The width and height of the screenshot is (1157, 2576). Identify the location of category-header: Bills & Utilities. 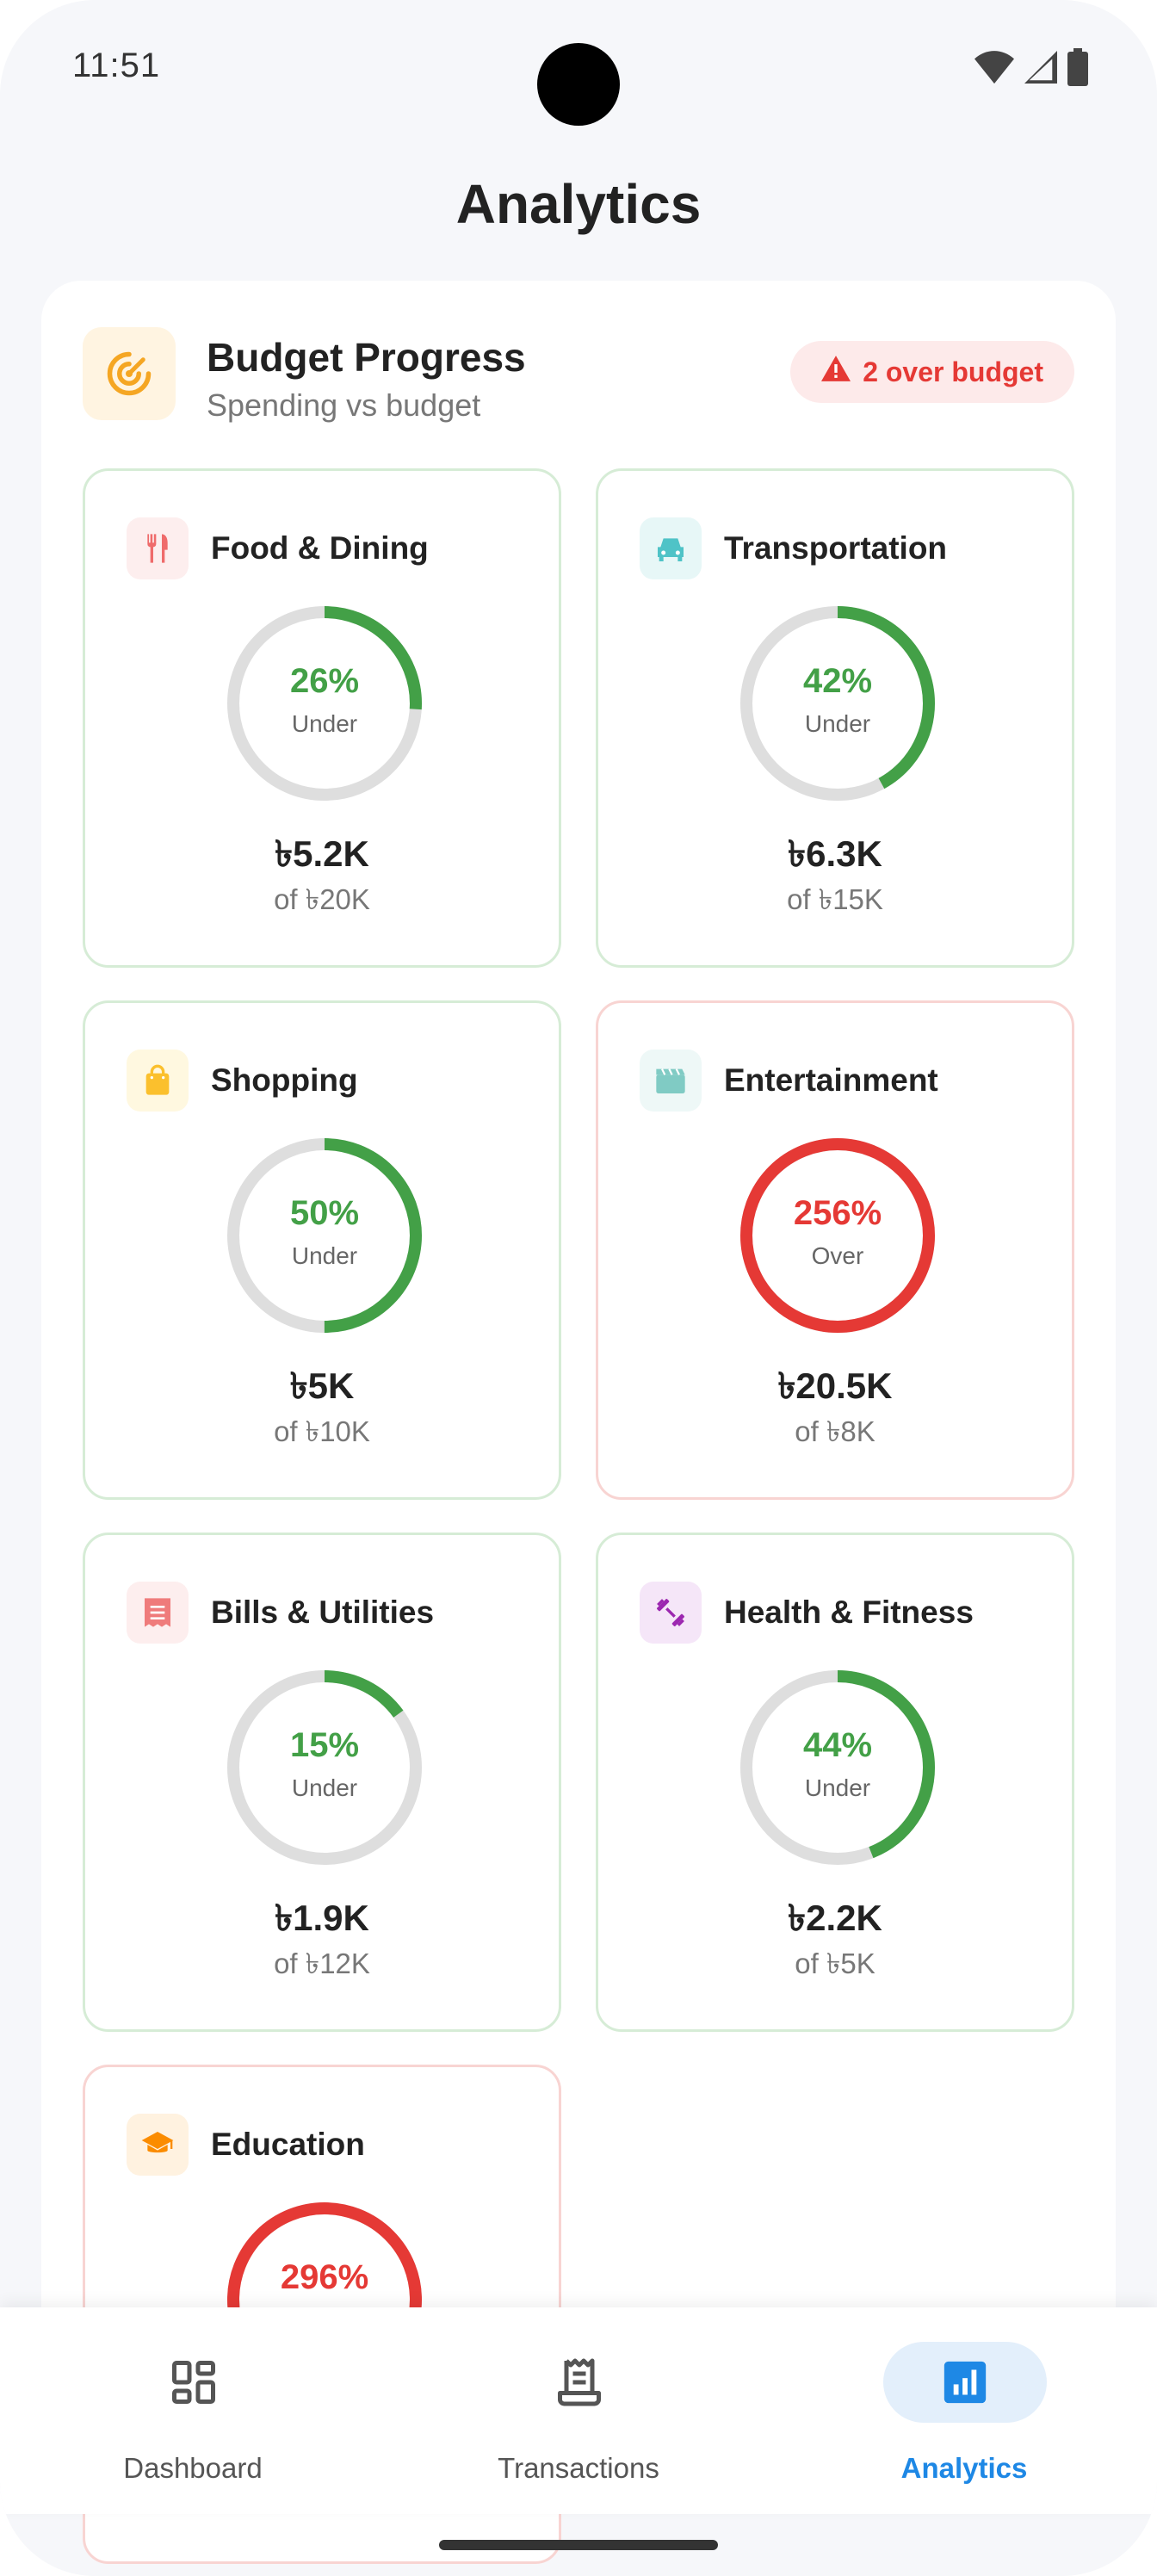
(281, 1613).